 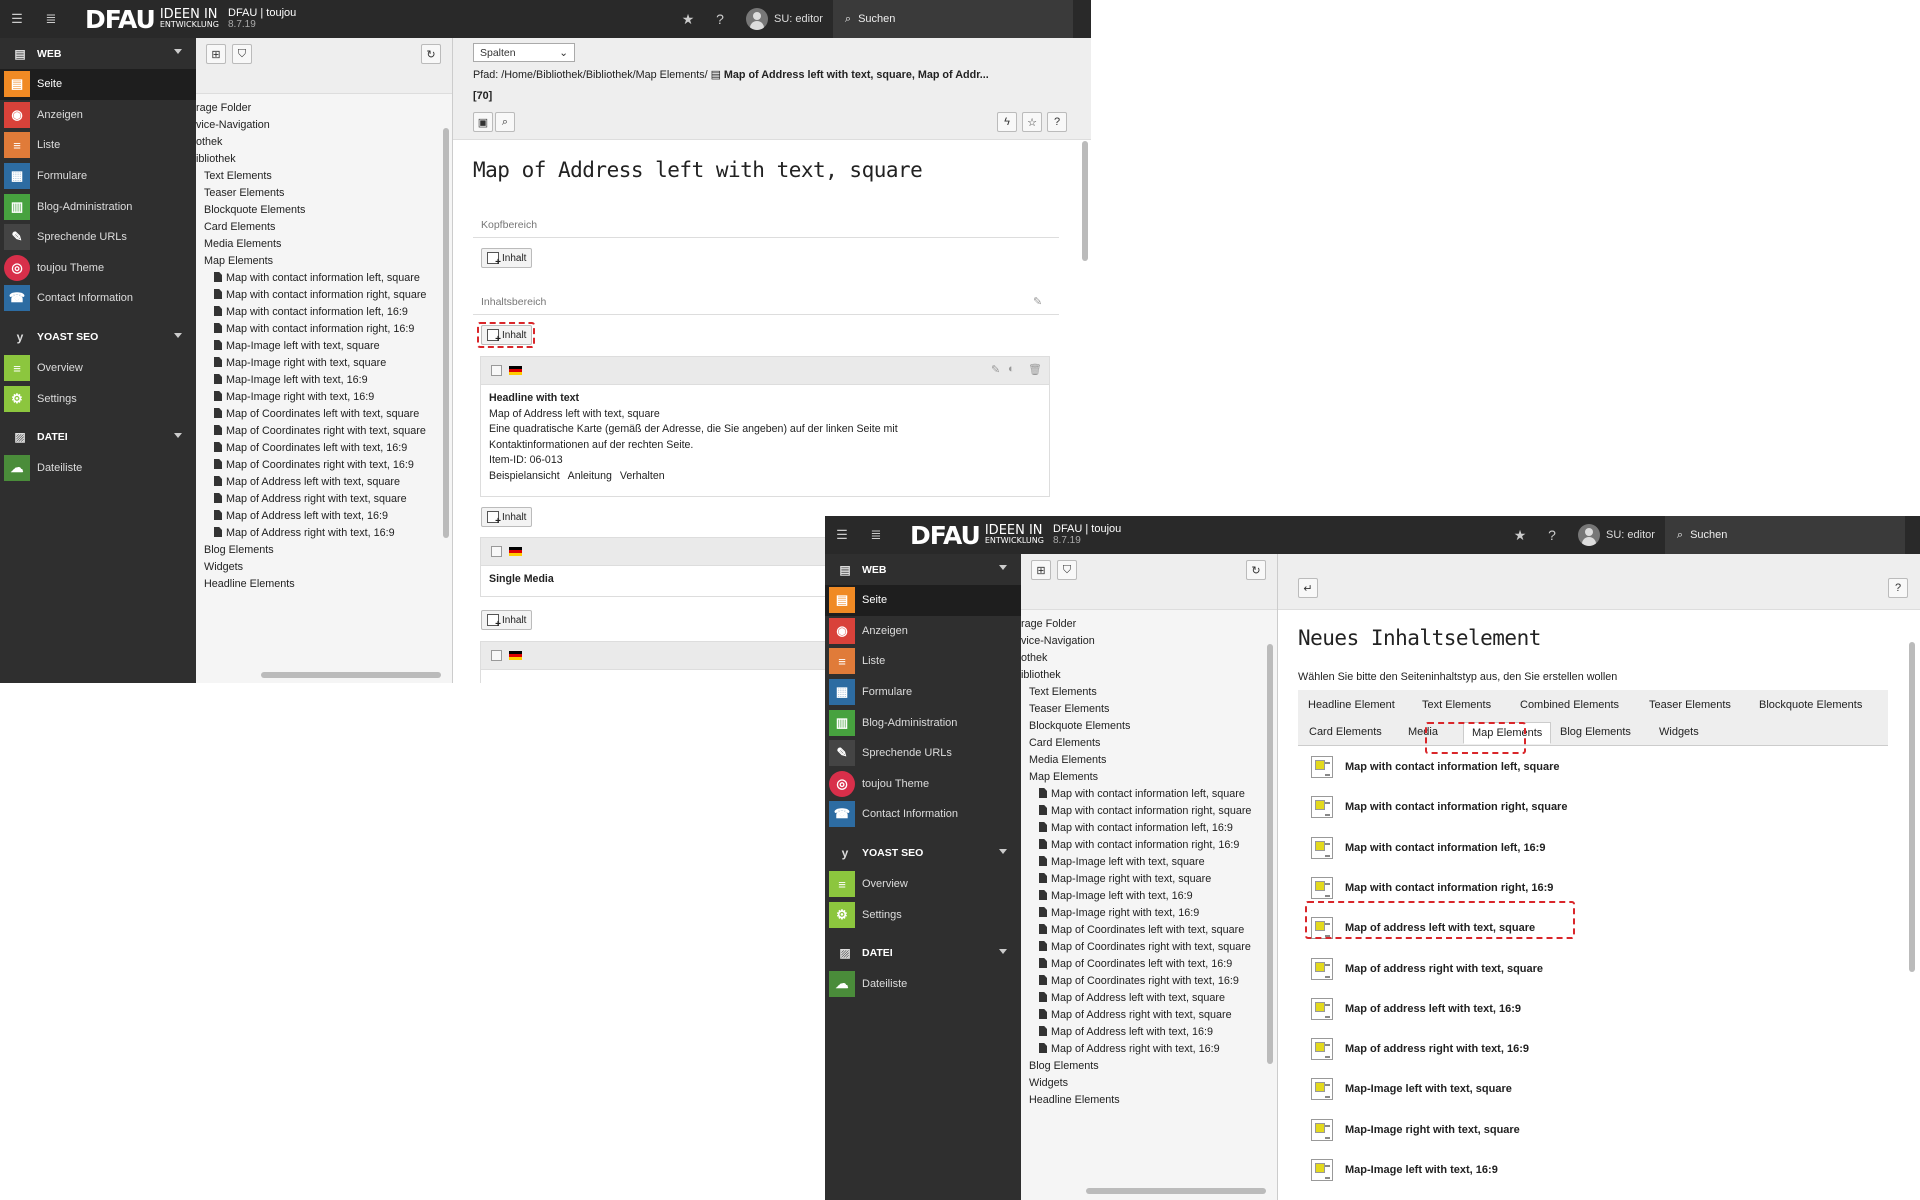 What do you see at coordinates (995, 369) in the screenshot?
I see `edit-icon: ✎` at bounding box center [995, 369].